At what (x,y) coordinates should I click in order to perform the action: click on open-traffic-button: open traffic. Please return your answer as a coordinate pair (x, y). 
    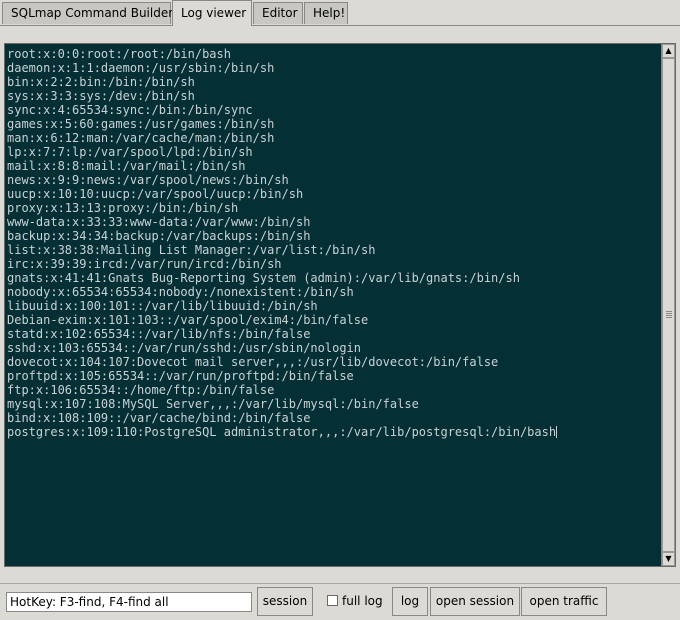
    Looking at the image, I should click on (564, 601).